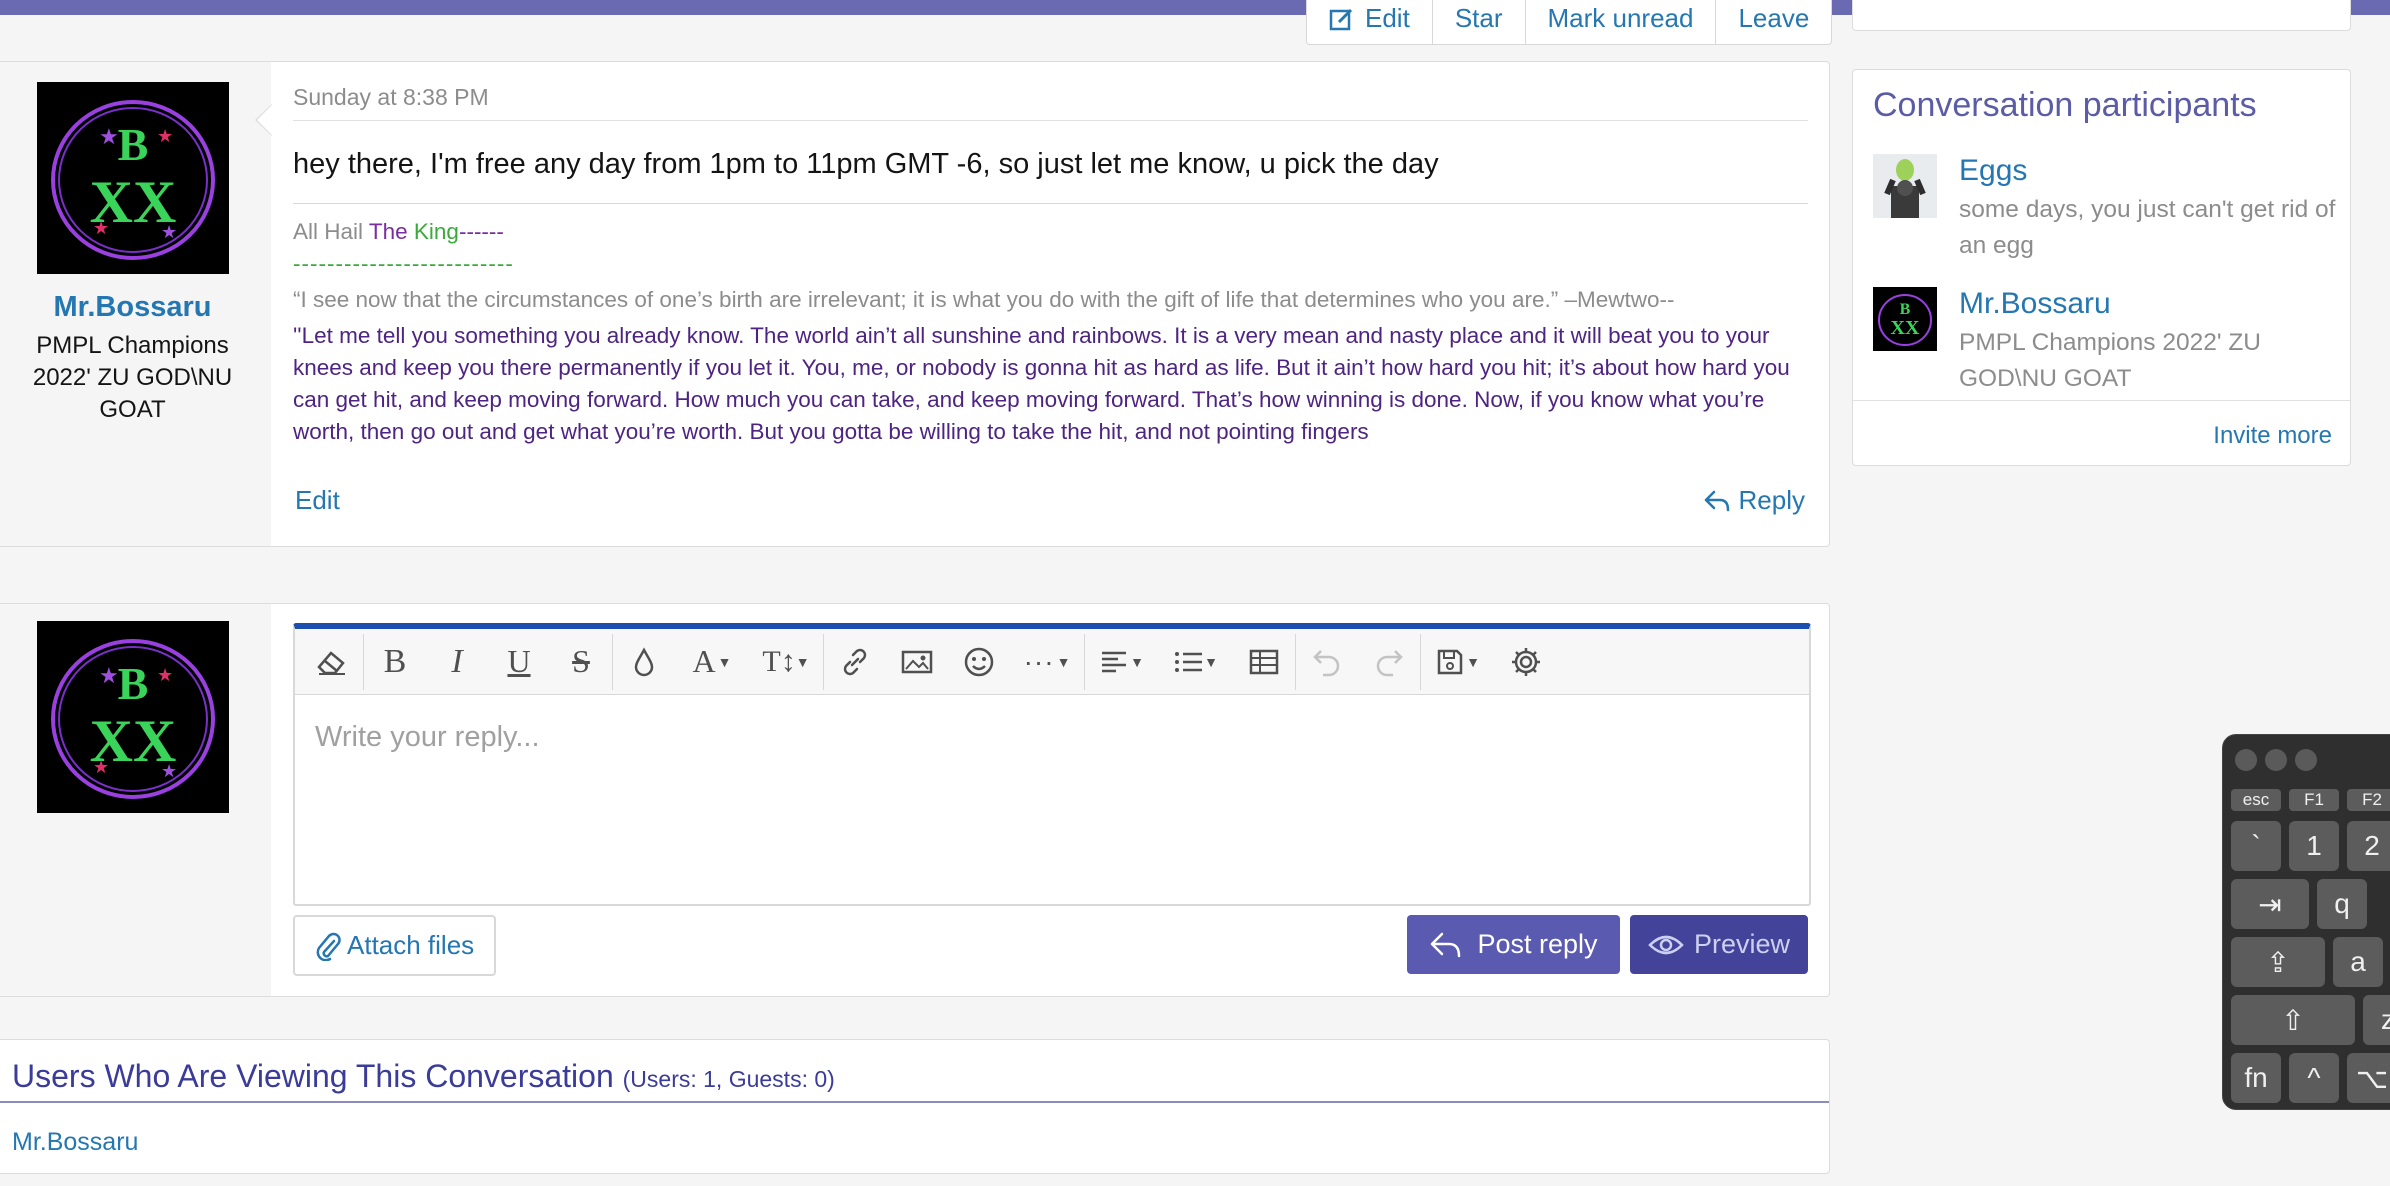 The width and height of the screenshot is (2390, 1186). Describe the element at coordinates (1993, 171) in the screenshot. I see `participant-name: Eggs` at that location.